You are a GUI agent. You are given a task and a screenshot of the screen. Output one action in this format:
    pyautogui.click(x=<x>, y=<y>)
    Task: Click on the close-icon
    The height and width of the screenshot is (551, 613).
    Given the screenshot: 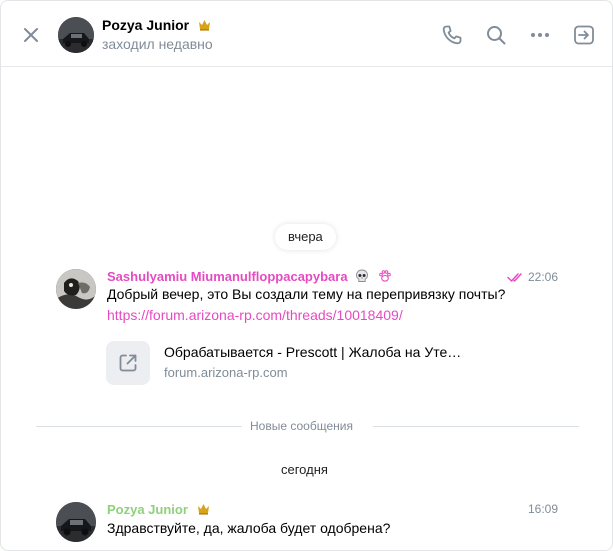 What is the action you would take?
    pyautogui.click(x=31, y=35)
    